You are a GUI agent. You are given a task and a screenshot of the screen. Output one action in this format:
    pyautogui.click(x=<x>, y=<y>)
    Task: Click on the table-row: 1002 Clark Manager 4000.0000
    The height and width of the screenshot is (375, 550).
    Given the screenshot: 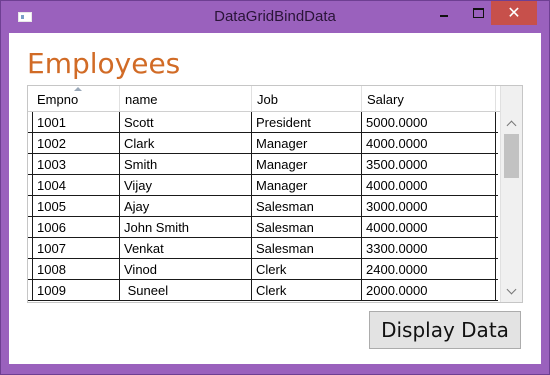 What is the action you would take?
    pyautogui.click(x=263, y=143)
    